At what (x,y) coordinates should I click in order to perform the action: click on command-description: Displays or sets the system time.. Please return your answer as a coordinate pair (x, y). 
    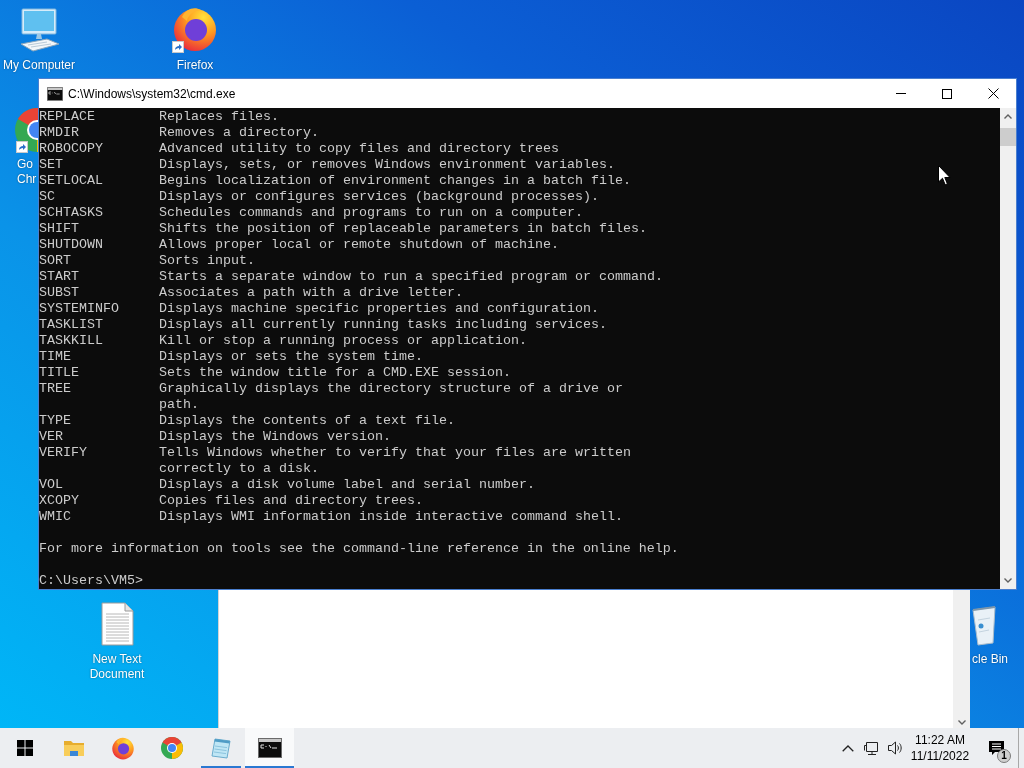
    Looking at the image, I should click on (291, 357).